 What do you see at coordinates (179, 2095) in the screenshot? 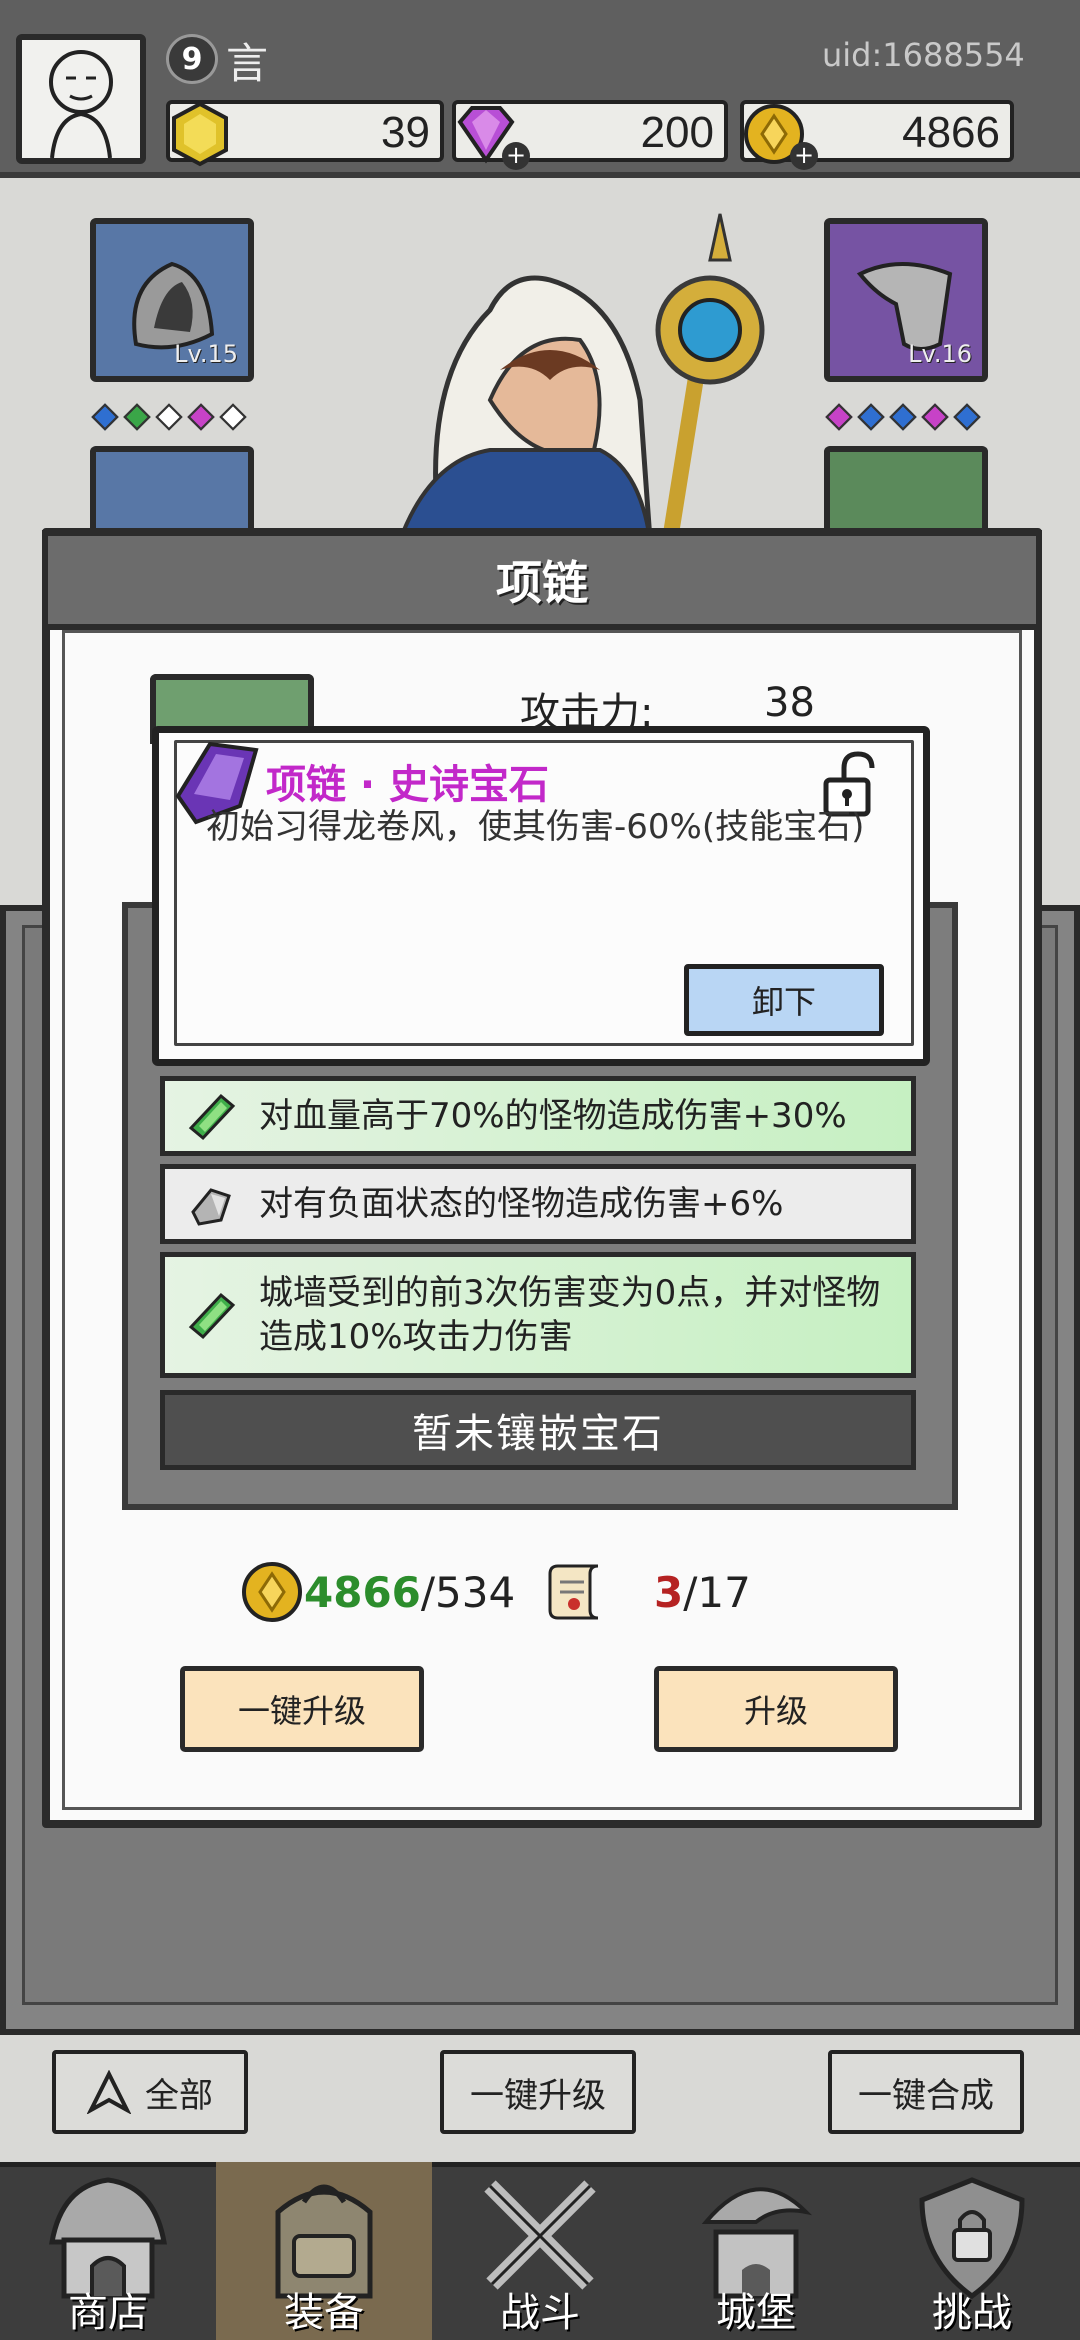
I see `filter-all-label: 全部` at bounding box center [179, 2095].